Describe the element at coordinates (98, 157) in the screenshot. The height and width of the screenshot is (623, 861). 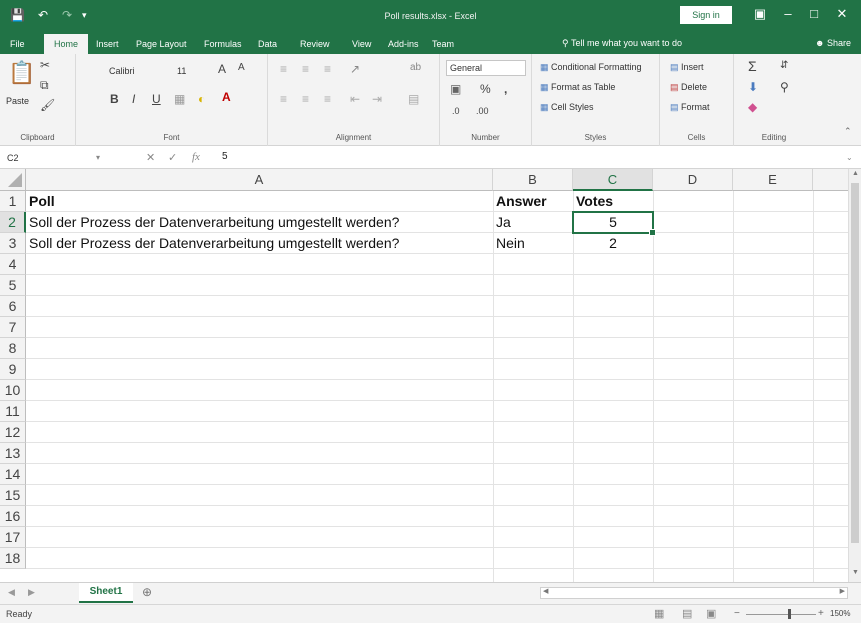
I see `name-box-dropdown-icon: ▾` at that location.